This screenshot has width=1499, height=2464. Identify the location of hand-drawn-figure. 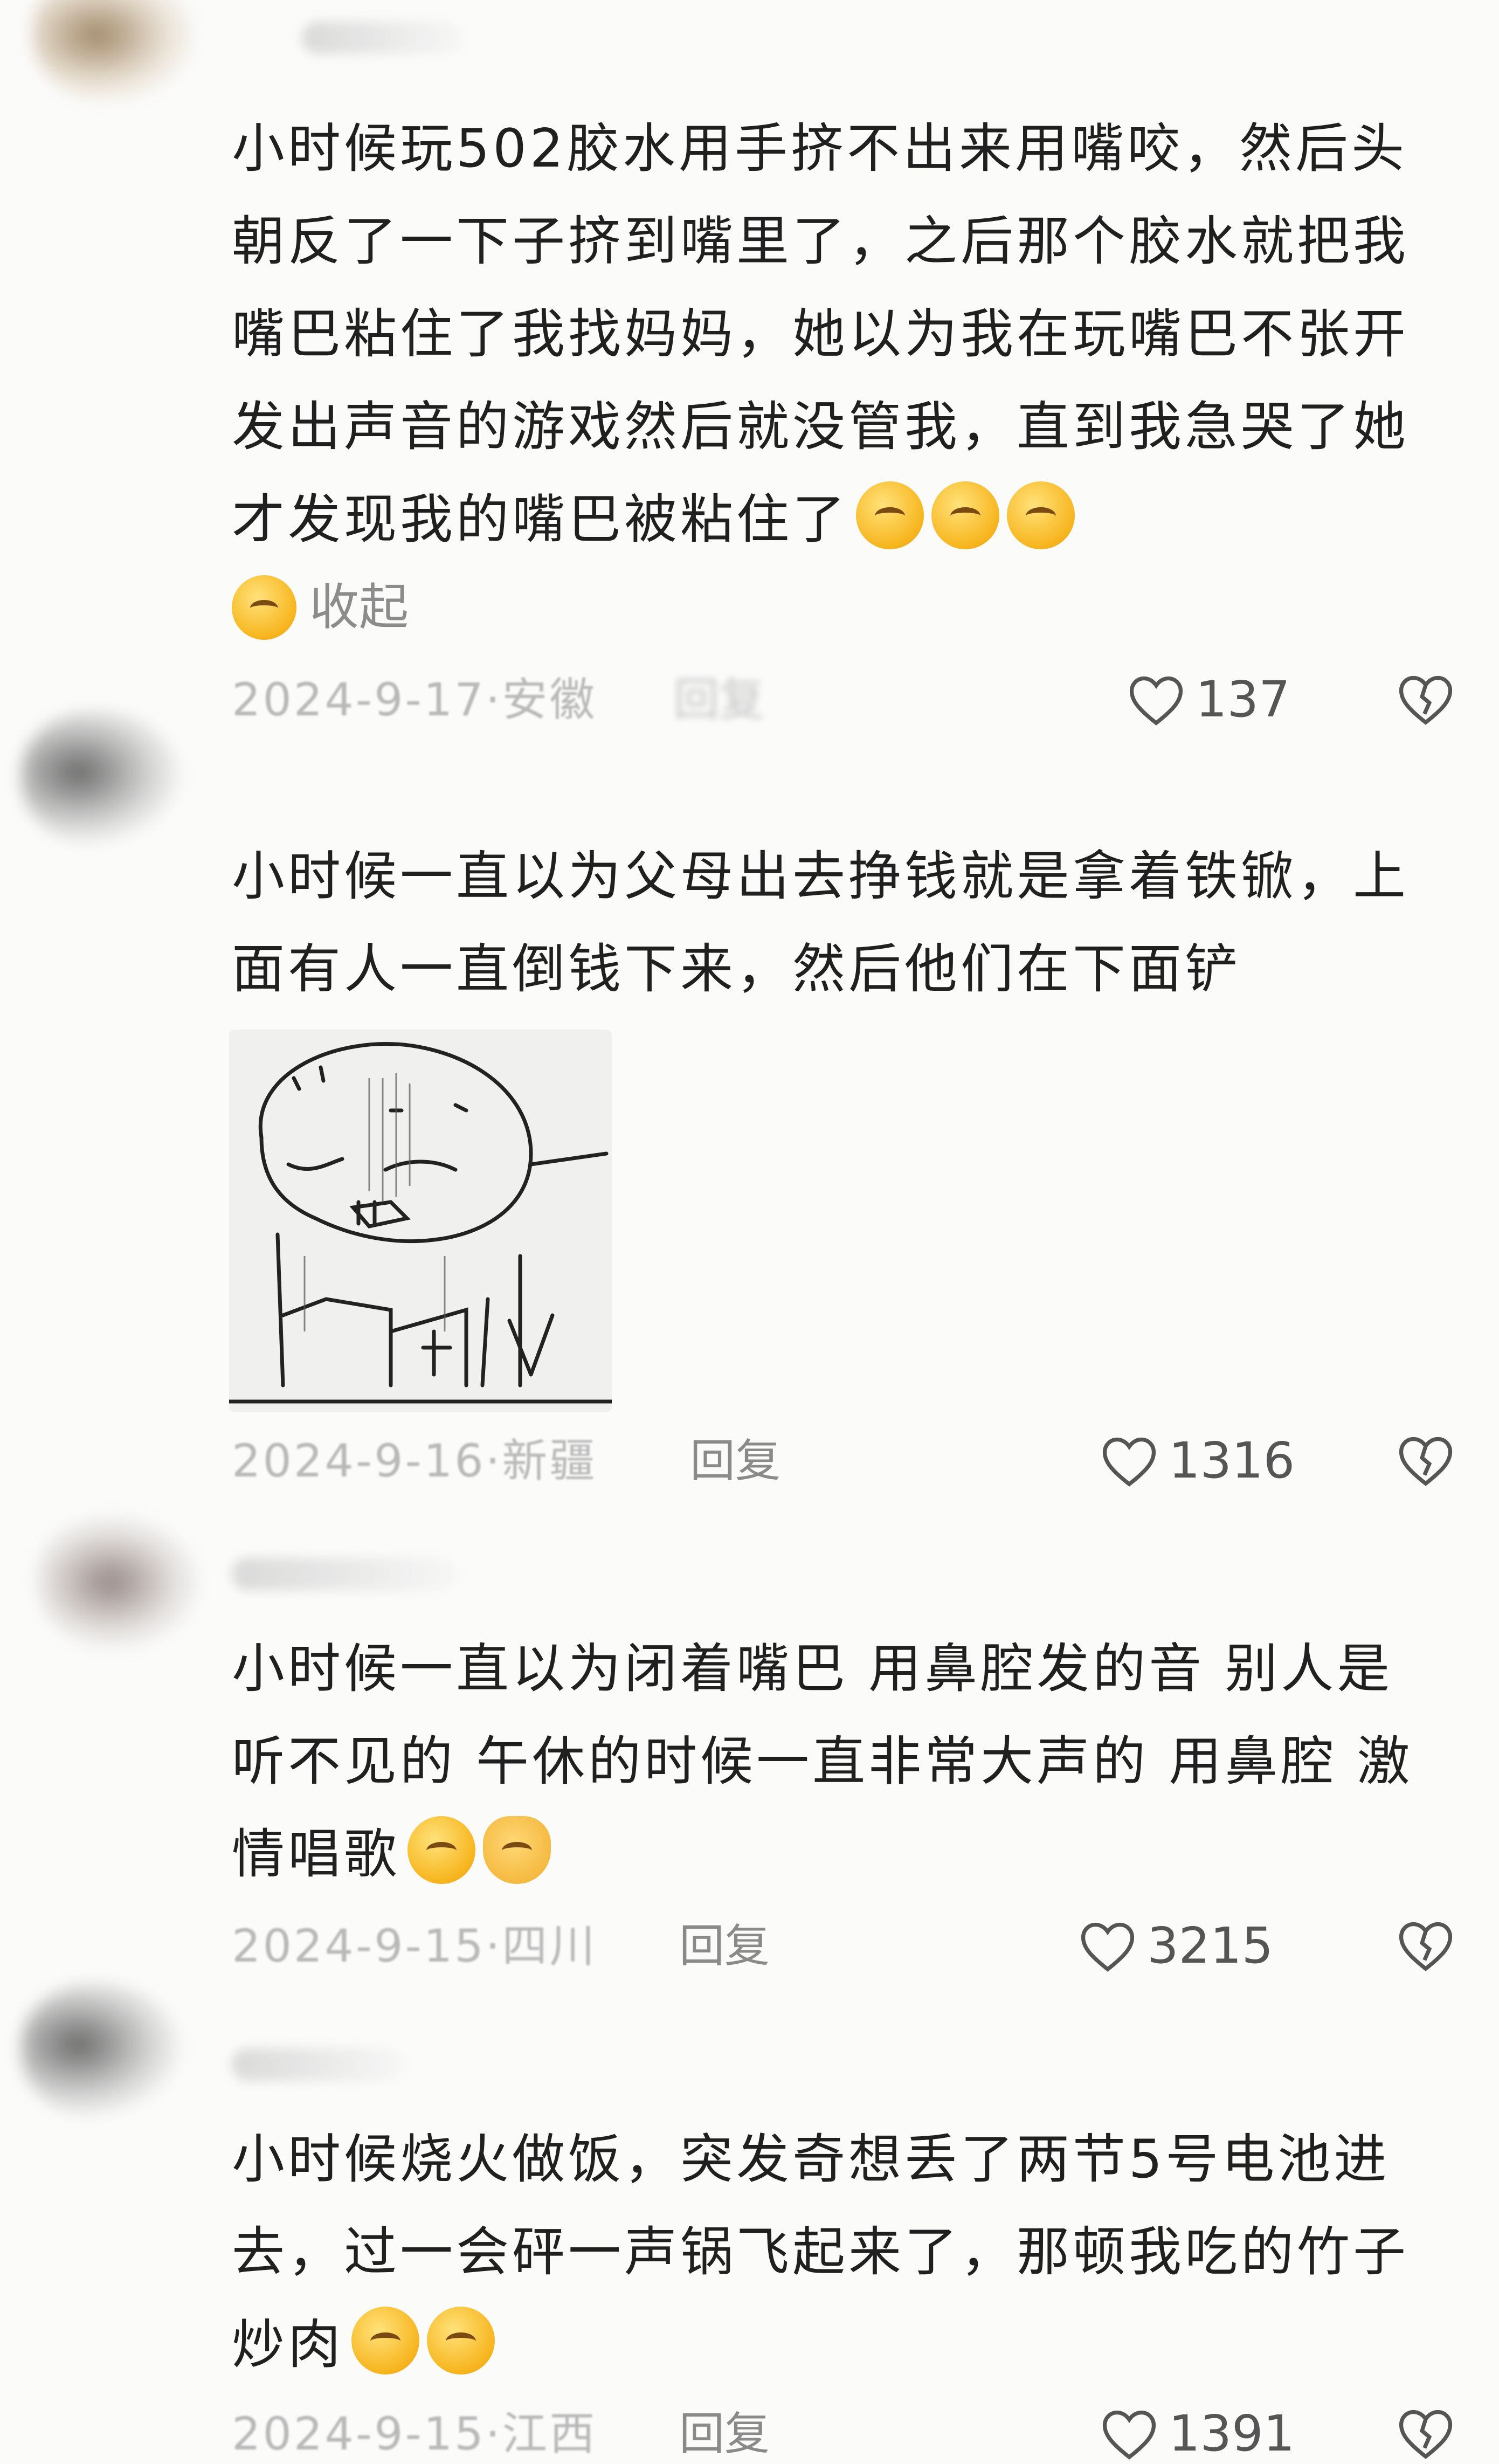
(420, 1223).